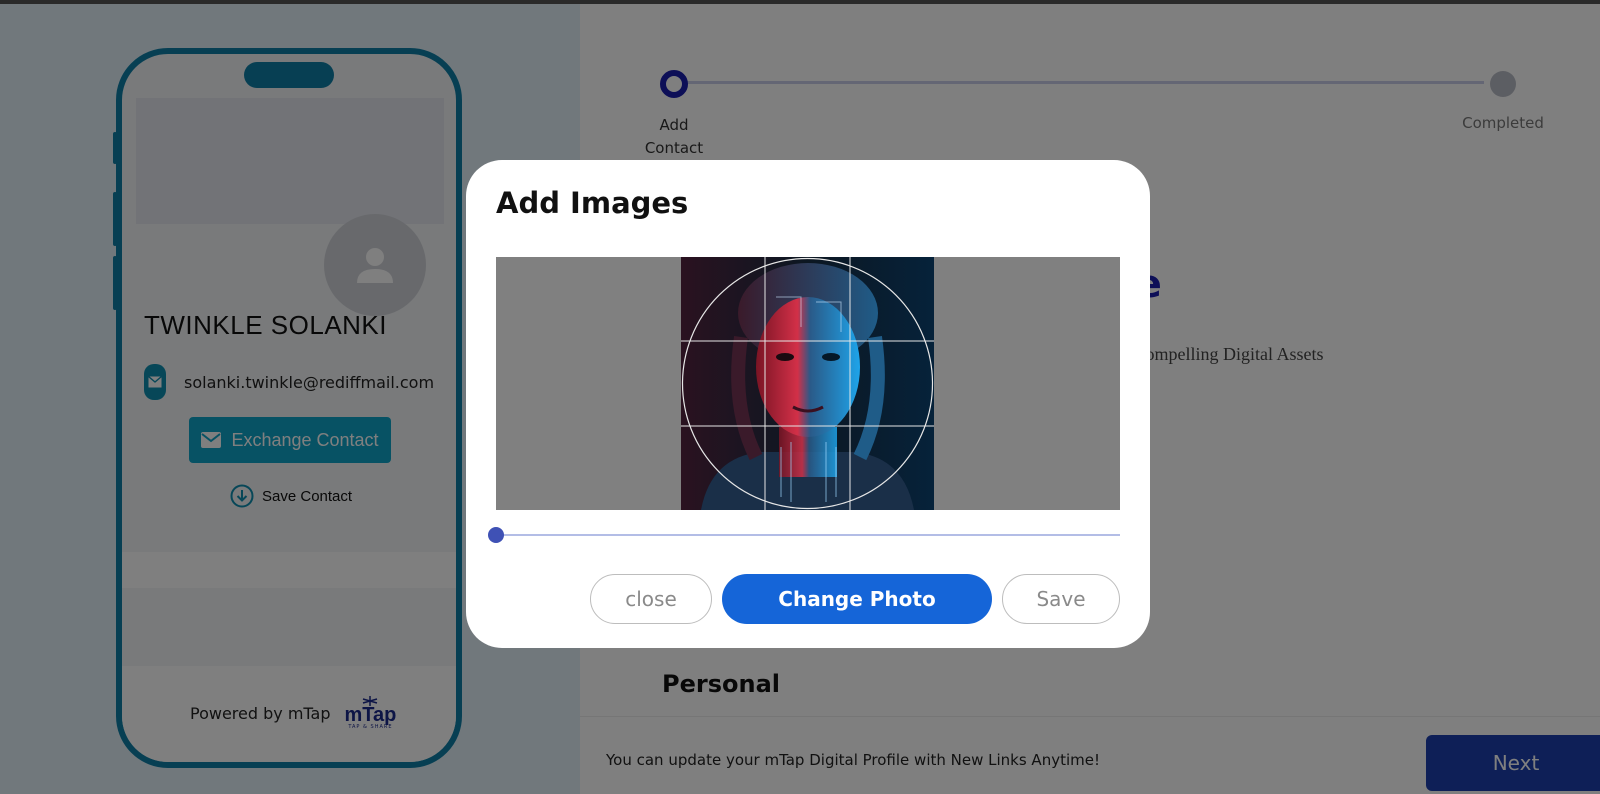  Describe the element at coordinates (592, 203) in the screenshot. I see `dialog-title: Add Images` at that location.